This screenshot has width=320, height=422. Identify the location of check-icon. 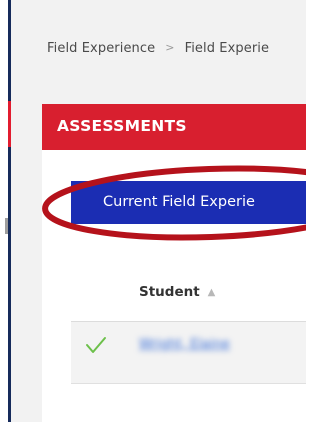
(96, 345).